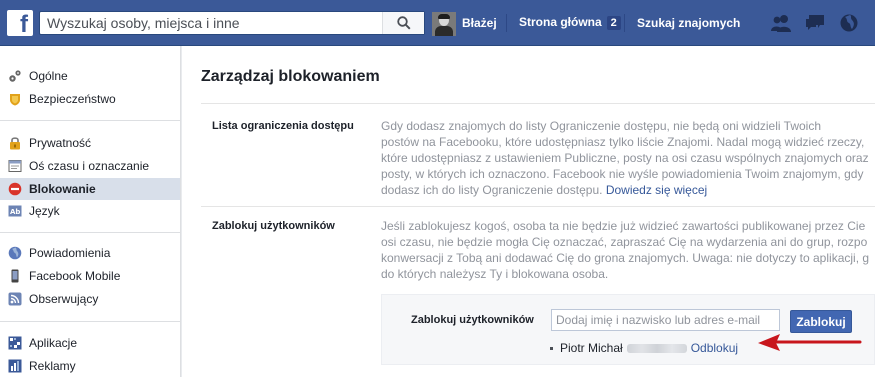  Describe the element at coordinates (656, 348) in the screenshot. I see `blurred-surname` at that location.